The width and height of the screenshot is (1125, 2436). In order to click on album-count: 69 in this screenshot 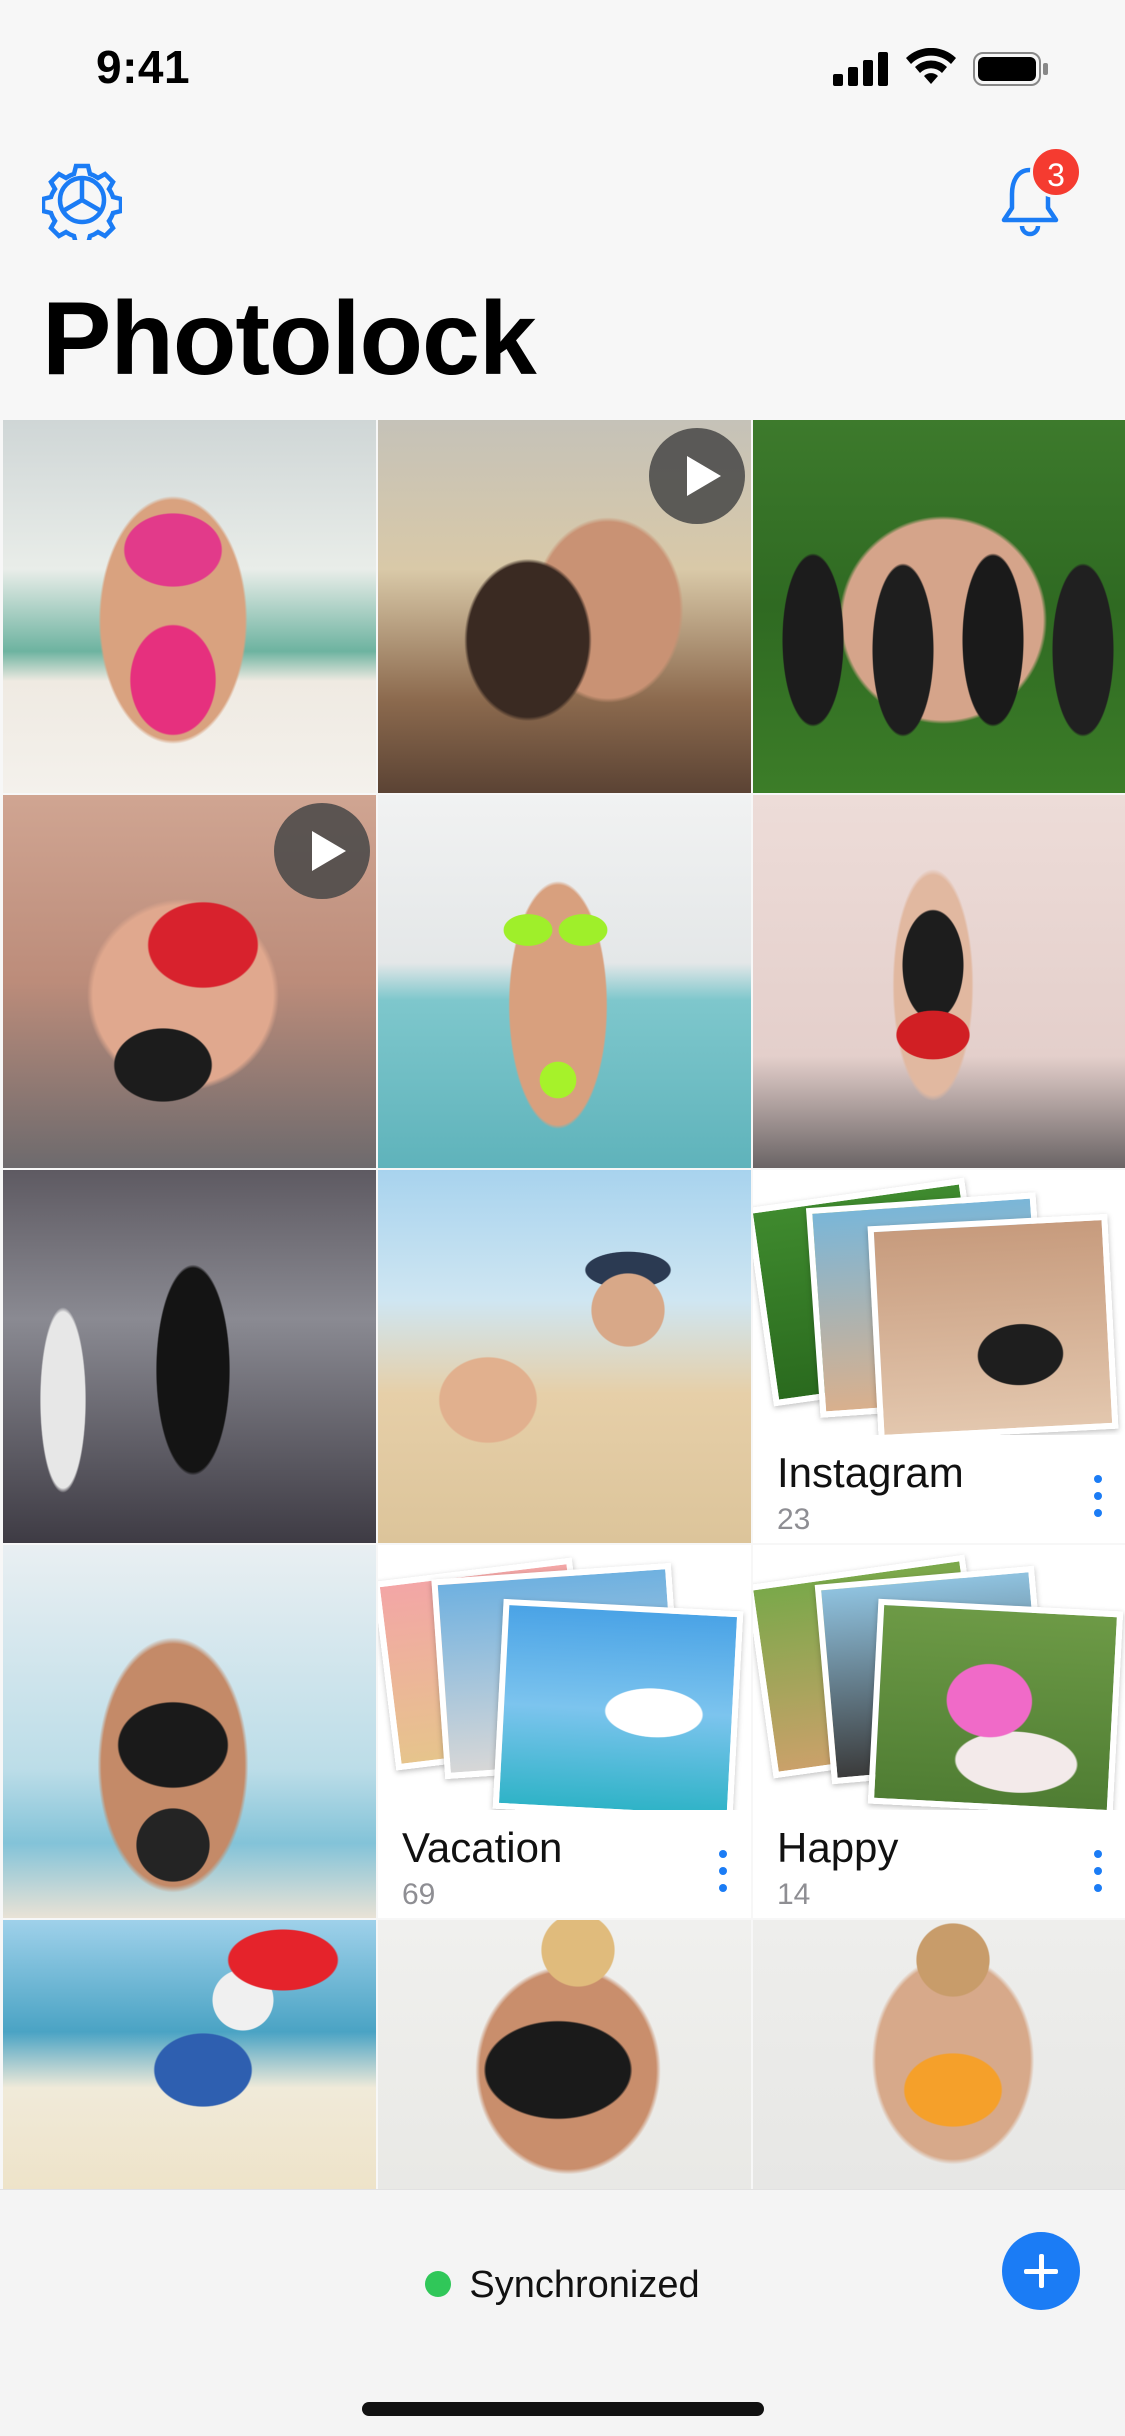, I will do `click(419, 1894)`.